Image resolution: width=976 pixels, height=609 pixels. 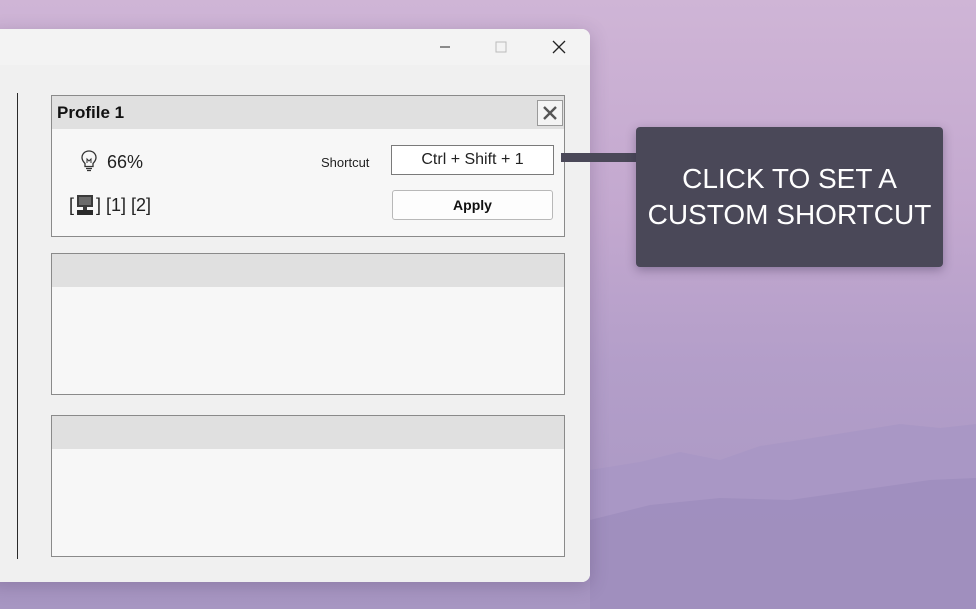 I want to click on callout-text-line2: CUSTOM SHORTCUT, so click(x=789, y=214).